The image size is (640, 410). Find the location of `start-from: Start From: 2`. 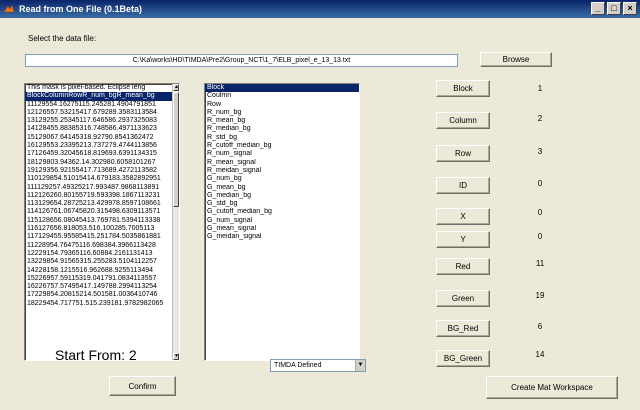

start-from: Start From: 2 is located at coordinates (96, 355).